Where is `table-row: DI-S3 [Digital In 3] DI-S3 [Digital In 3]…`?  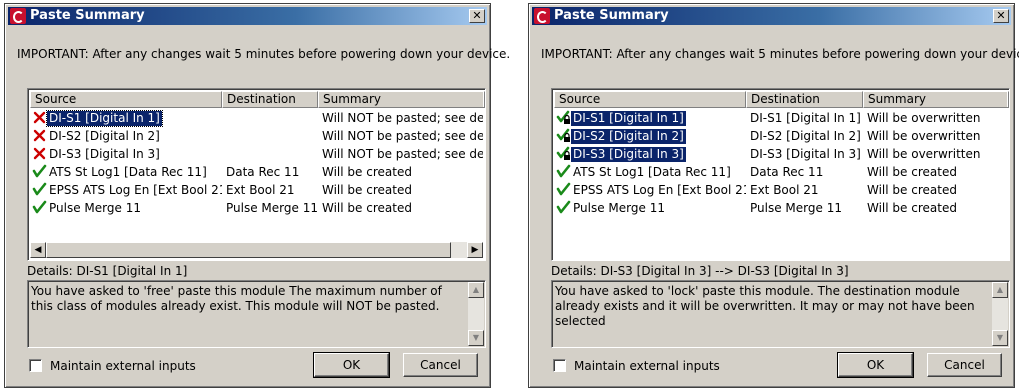
table-row: DI-S3 [Digital In 3] DI-S3 [Digital In 3]… is located at coordinates (780, 154).